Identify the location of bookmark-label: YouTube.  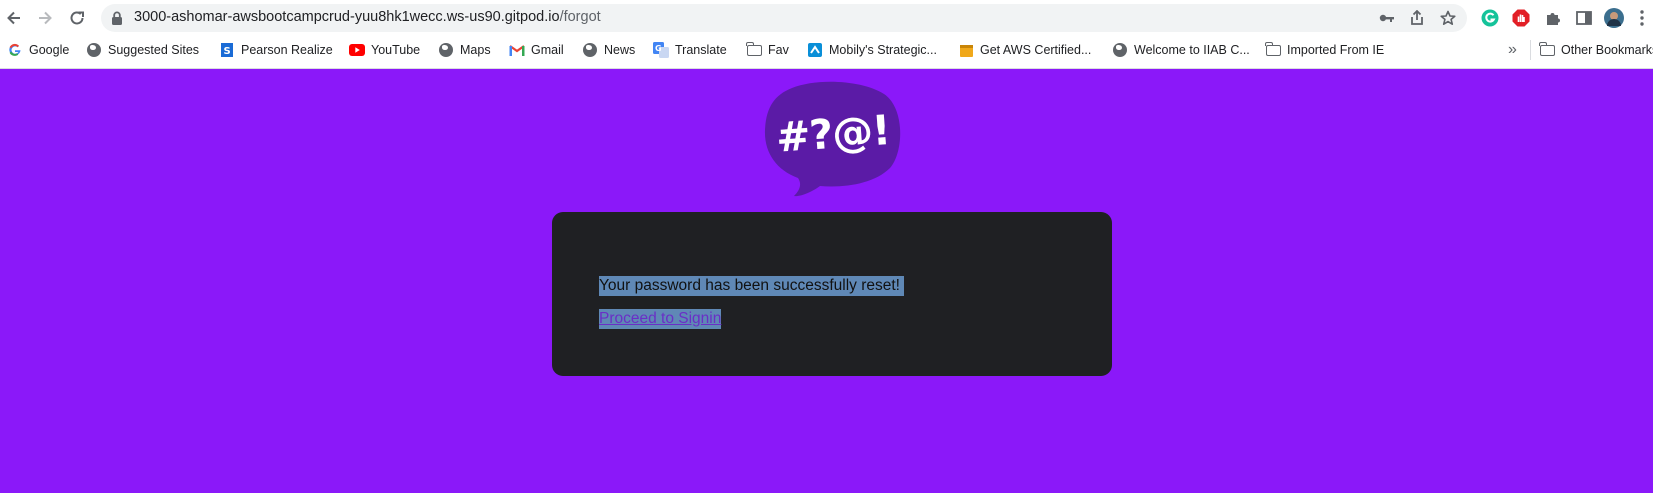
(396, 50).